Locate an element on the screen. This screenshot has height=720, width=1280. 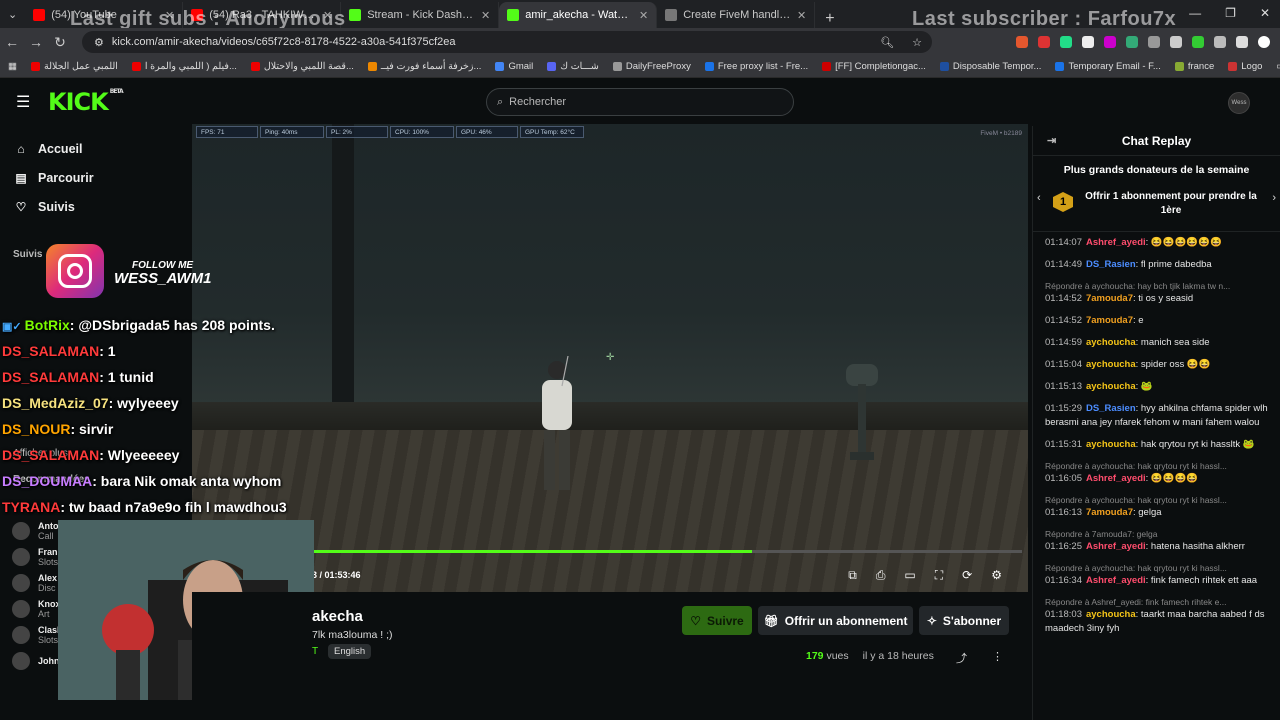
overlay-chat-user: DS_SALAMAN is located at coordinates (51, 351).